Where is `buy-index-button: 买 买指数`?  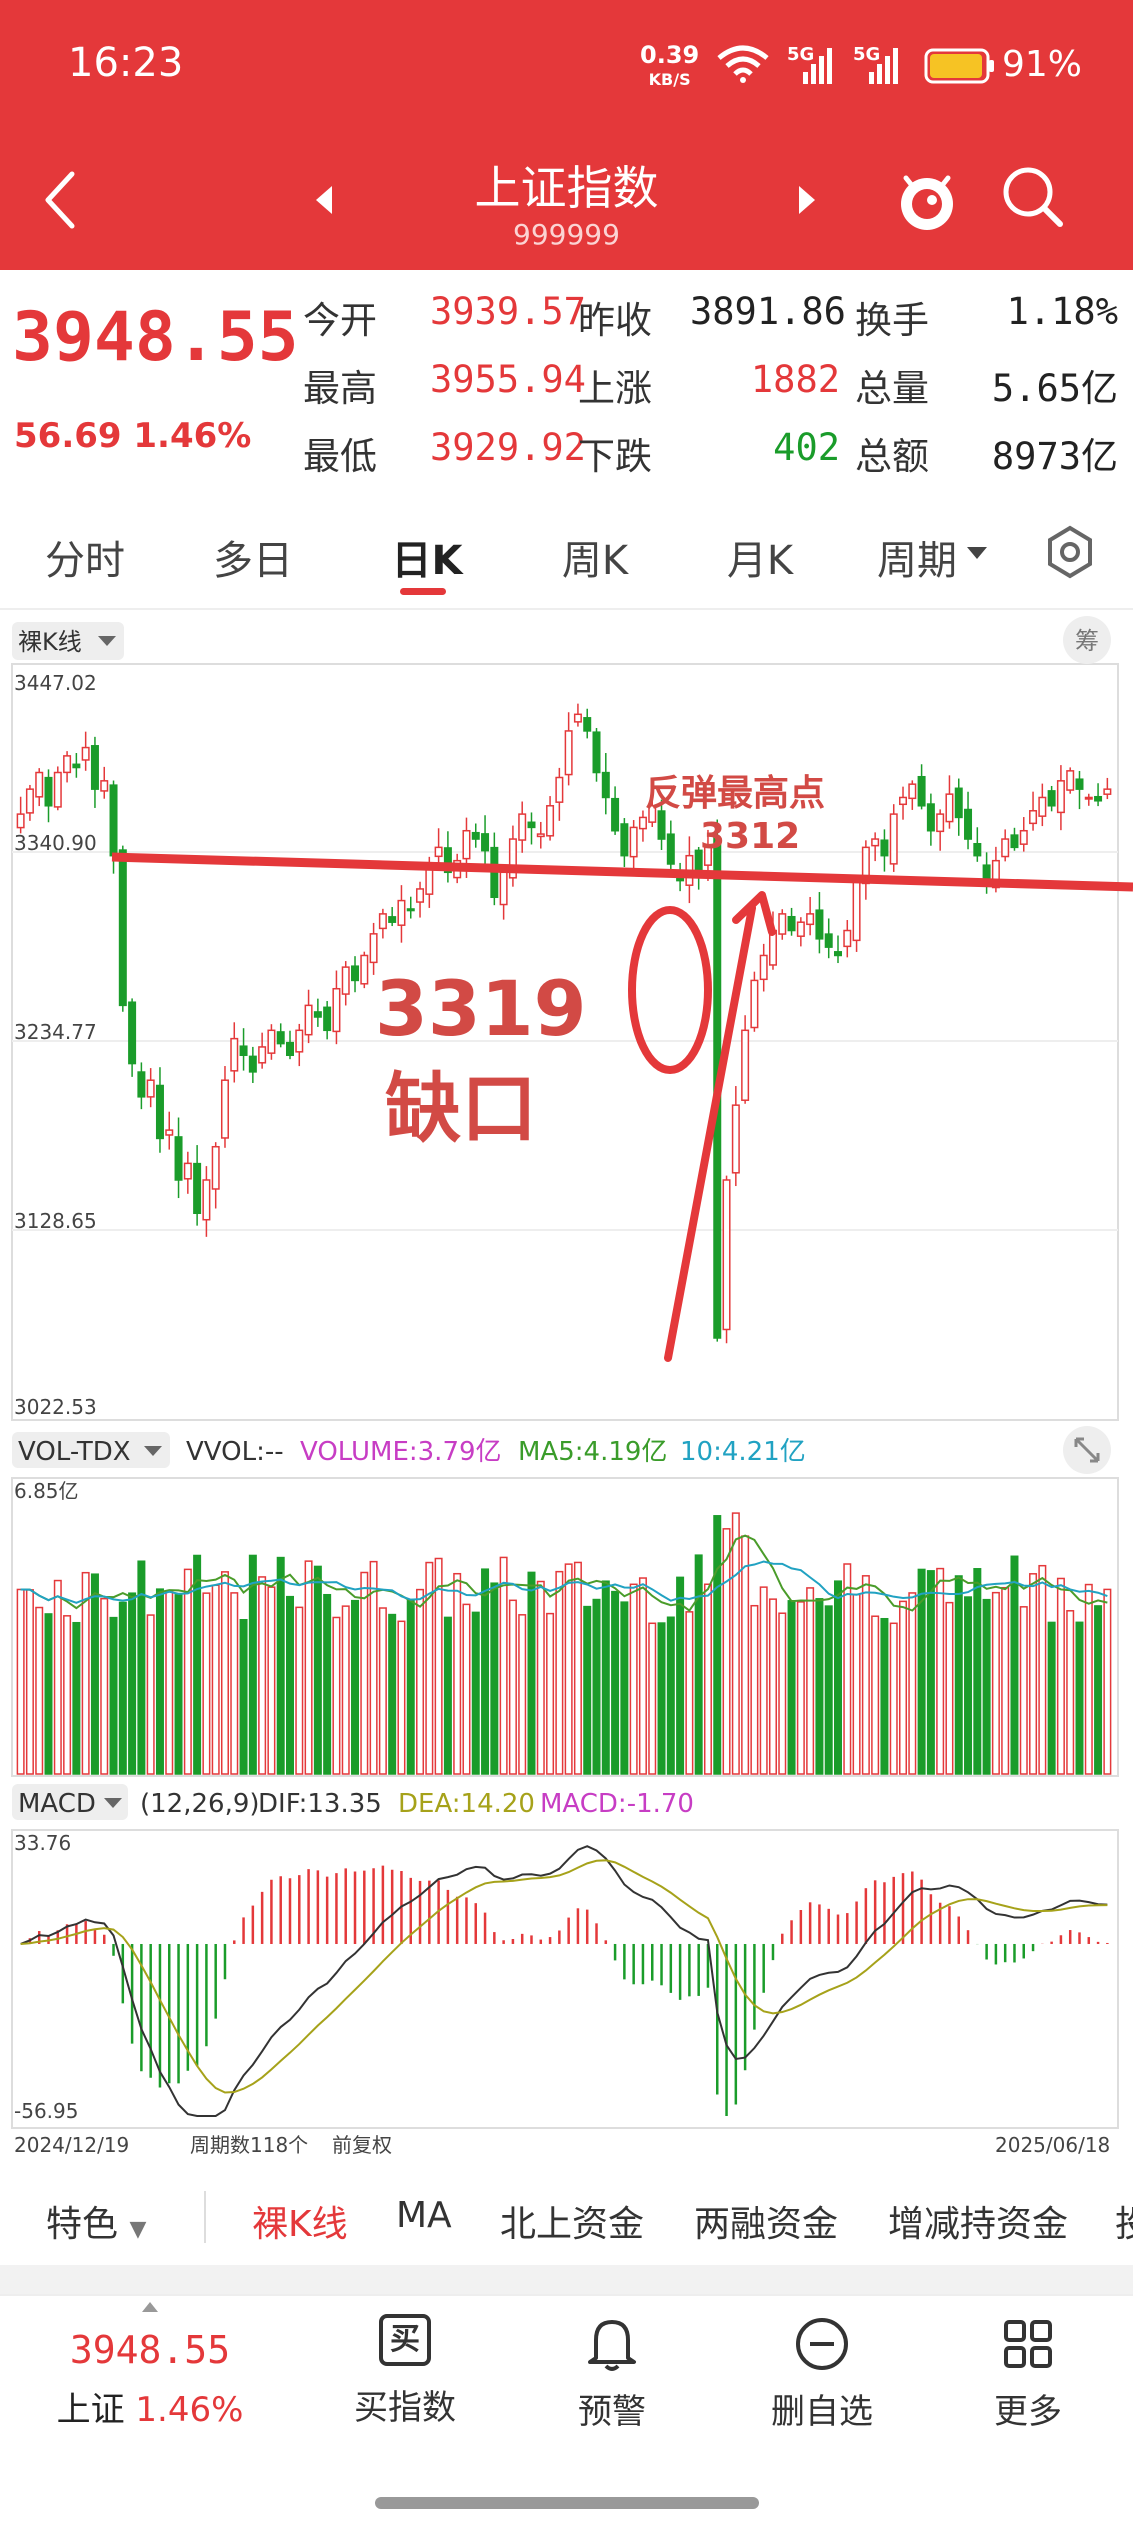
buy-index-button: 买 买指数 is located at coordinates (405, 2369).